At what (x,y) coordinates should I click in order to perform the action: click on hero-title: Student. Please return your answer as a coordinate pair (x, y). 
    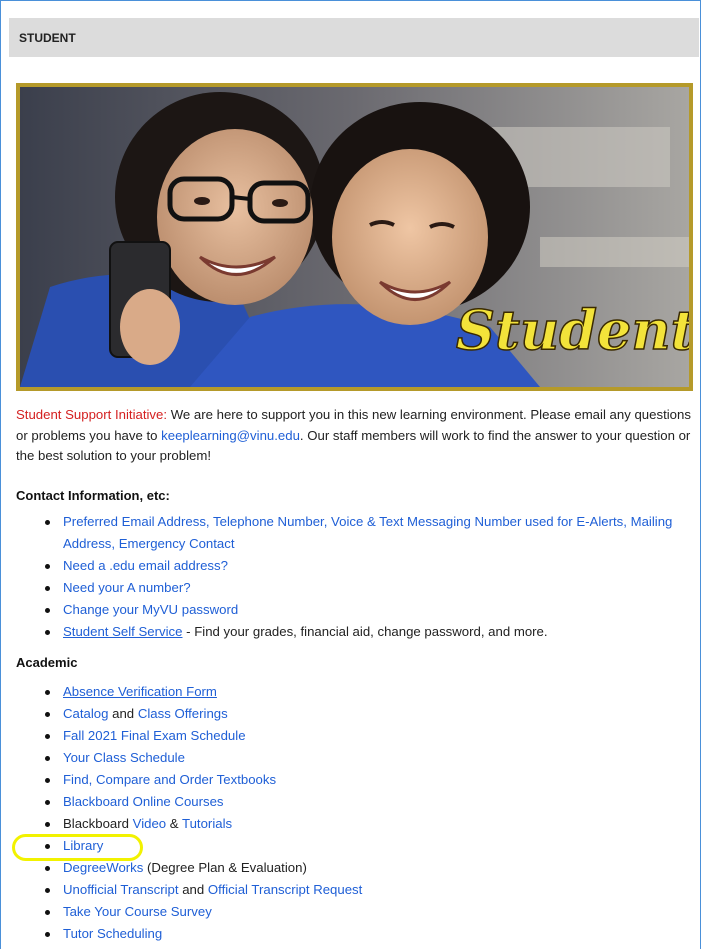
    Looking at the image, I should click on (572, 330).